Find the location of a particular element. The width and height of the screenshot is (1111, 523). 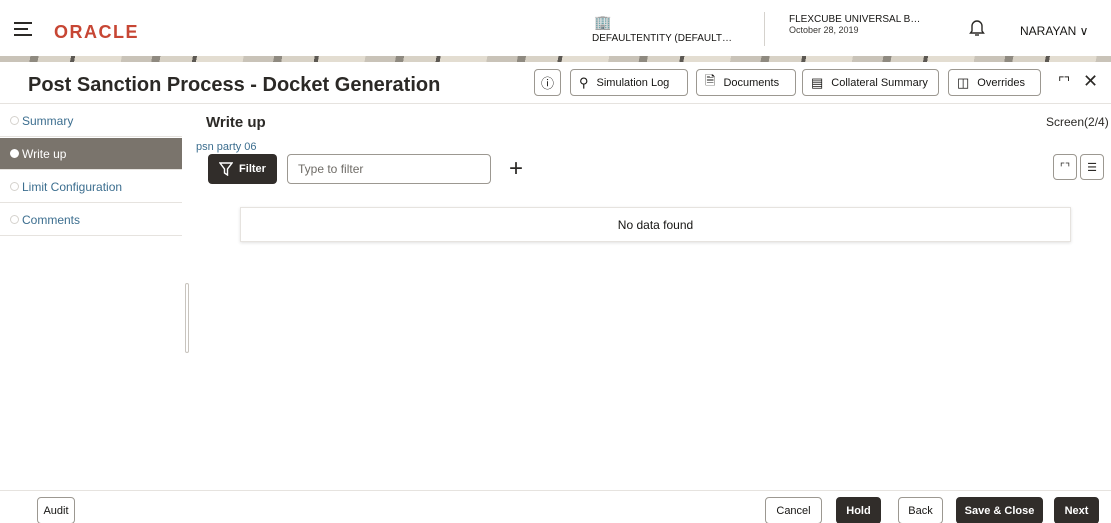

collateral-summary-icon: ▤ is located at coordinates (817, 82).